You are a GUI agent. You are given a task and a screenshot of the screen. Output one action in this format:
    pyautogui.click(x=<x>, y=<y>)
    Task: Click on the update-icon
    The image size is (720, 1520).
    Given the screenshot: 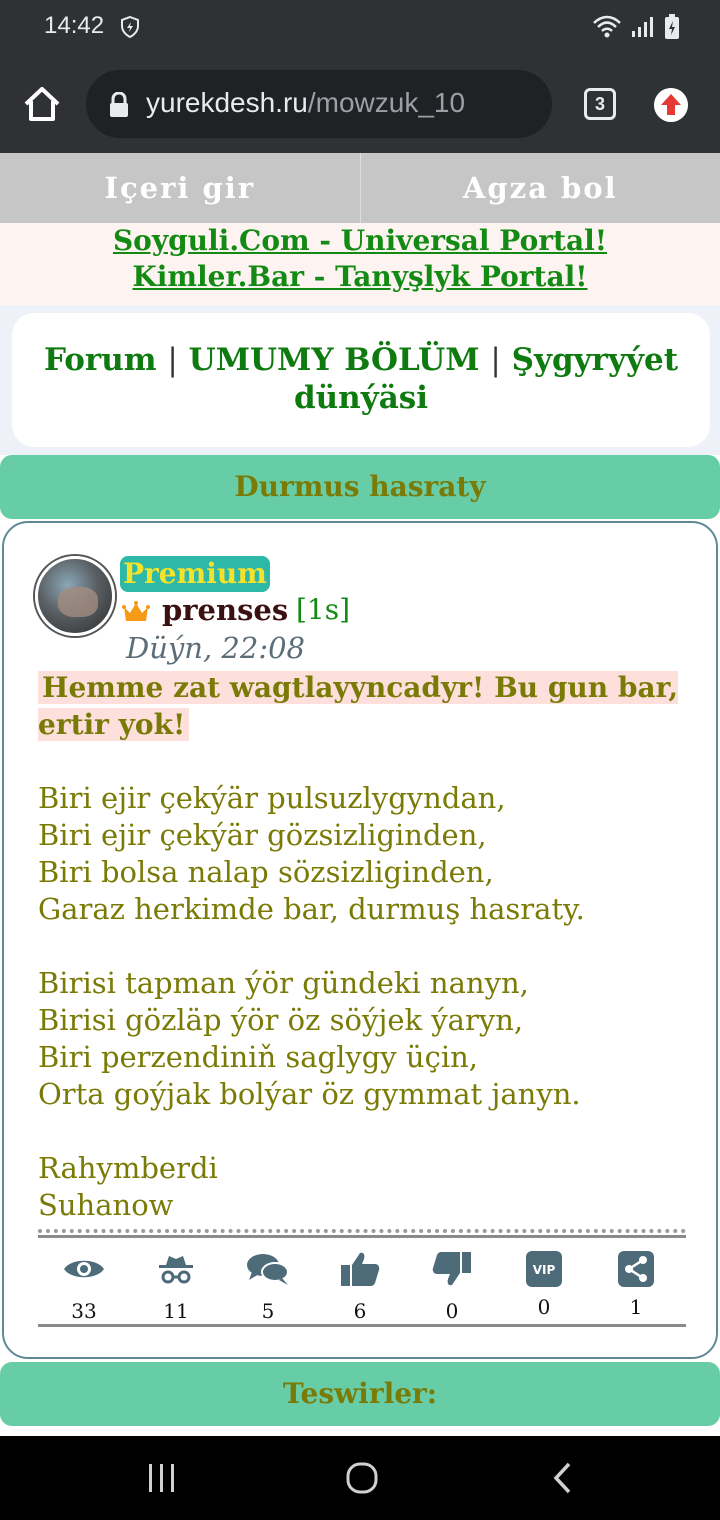 What is the action you would take?
    pyautogui.click(x=671, y=105)
    